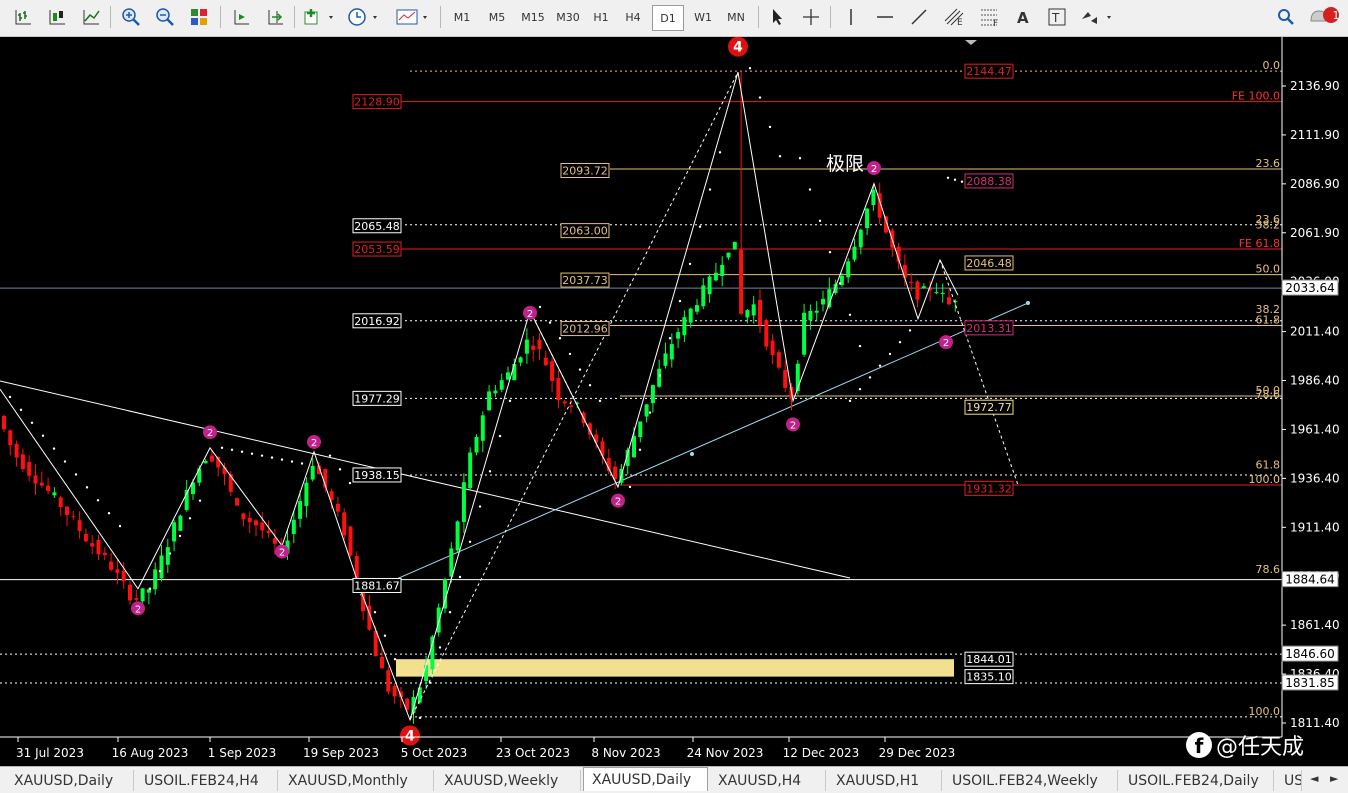 The width and height of the screenshot is (1348, 793). Describe the element at coordinates (989, 488) in the screenshot. I see `price-label-right: 1931.32` at that location.